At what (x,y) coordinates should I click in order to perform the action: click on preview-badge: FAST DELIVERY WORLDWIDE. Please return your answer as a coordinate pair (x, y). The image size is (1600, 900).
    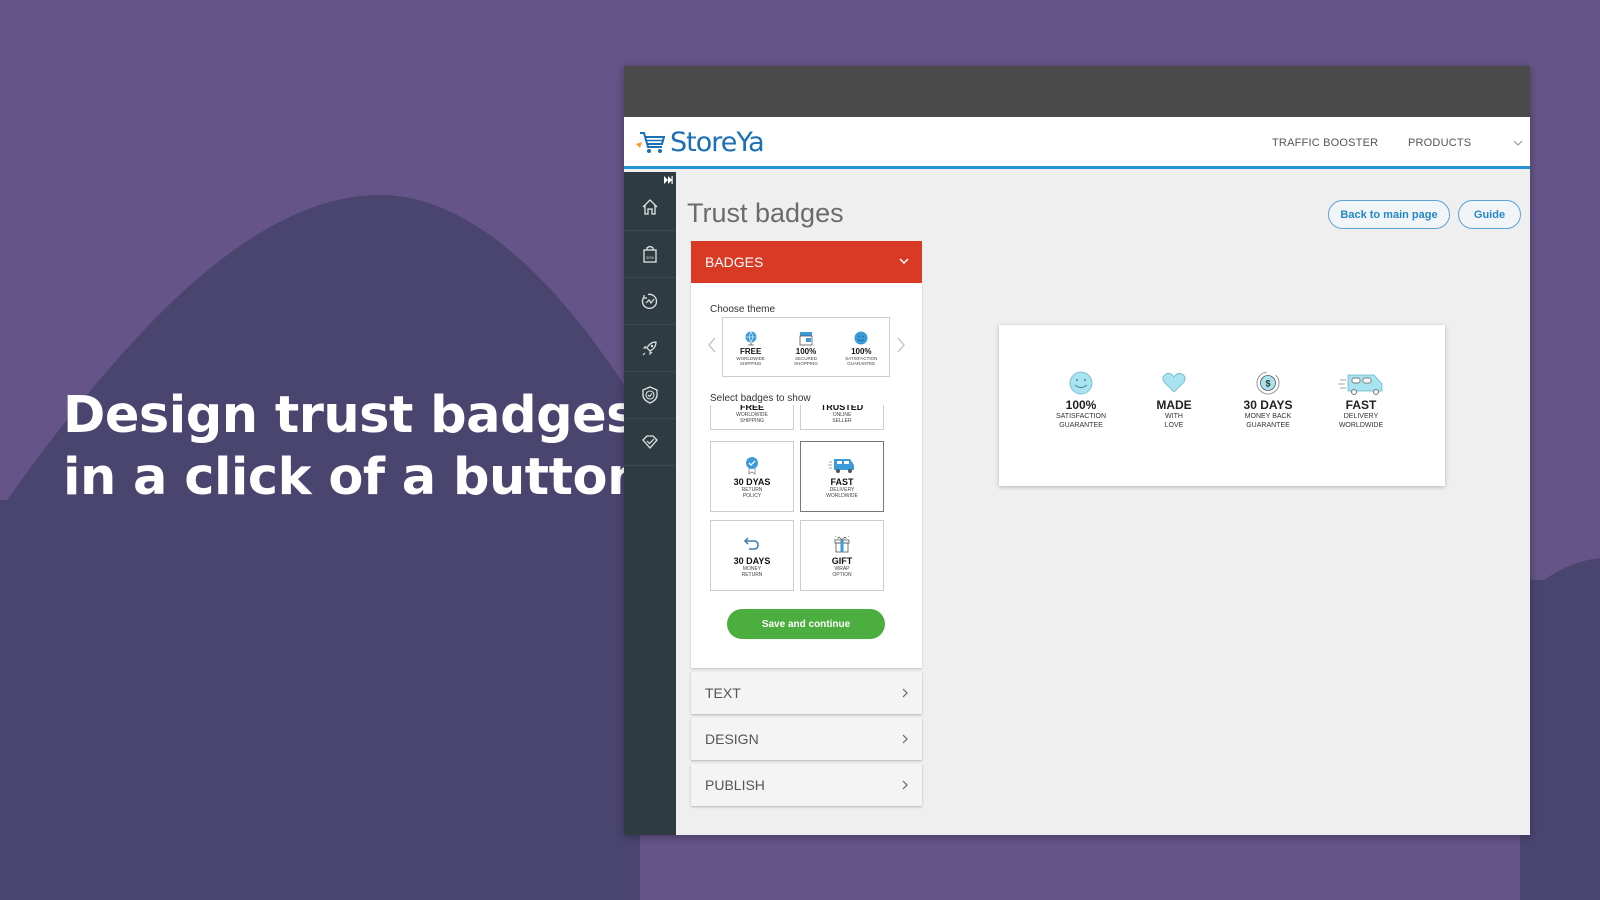
    Looking at the image, I should click on (1361, 400).